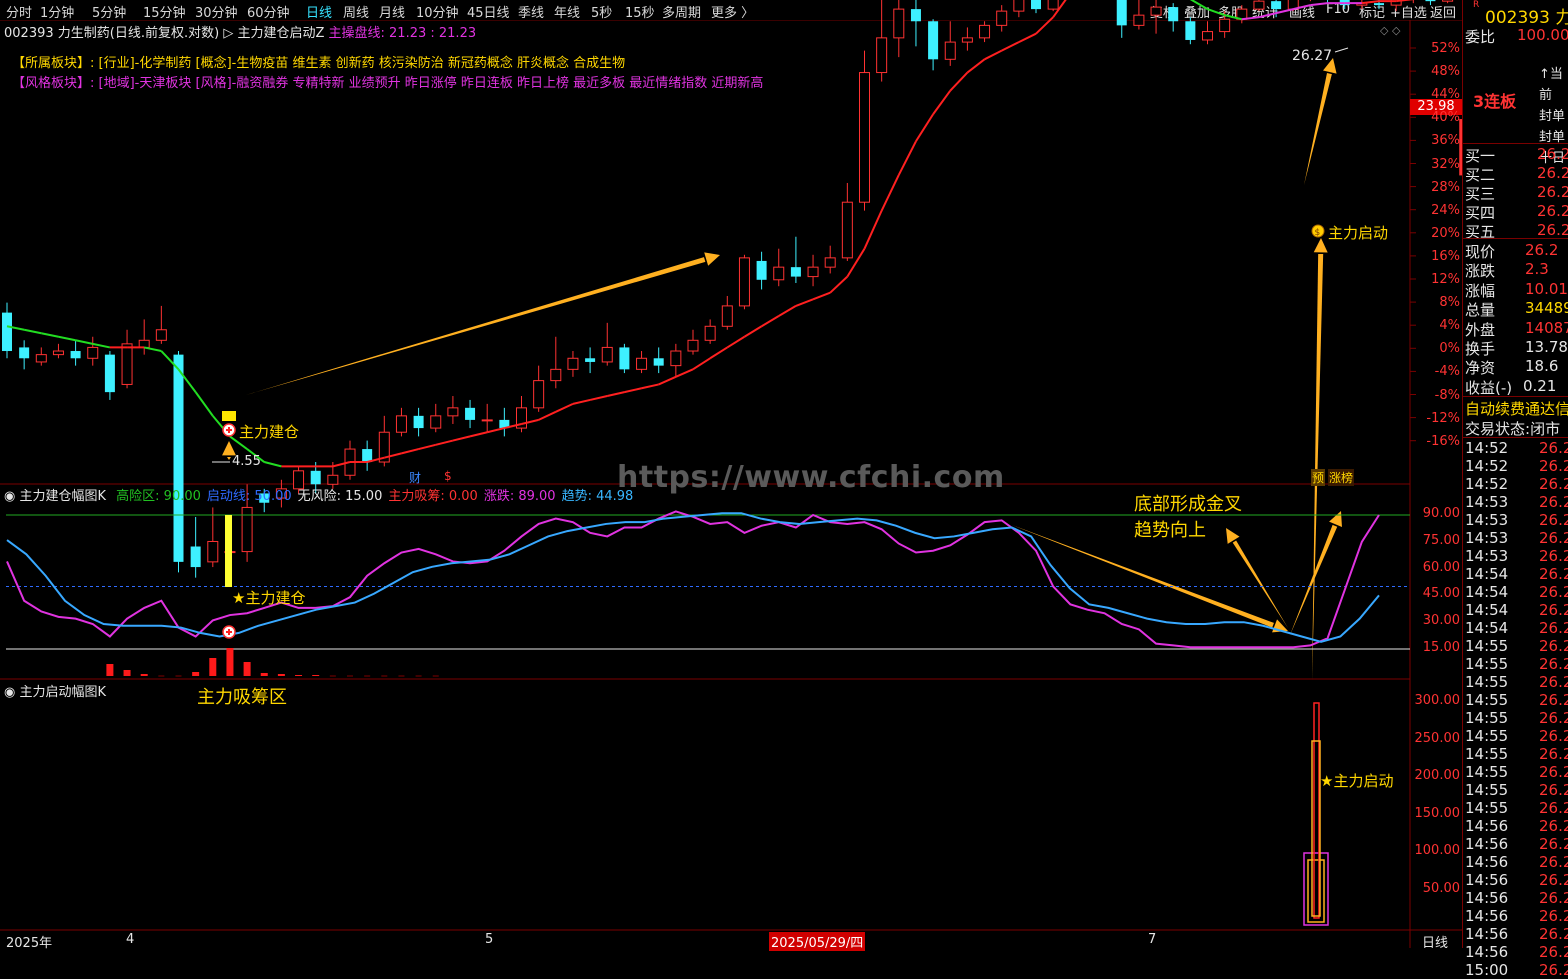  I want to click on auto-fee-link: 自动续费通达信, so click(1516, 408).